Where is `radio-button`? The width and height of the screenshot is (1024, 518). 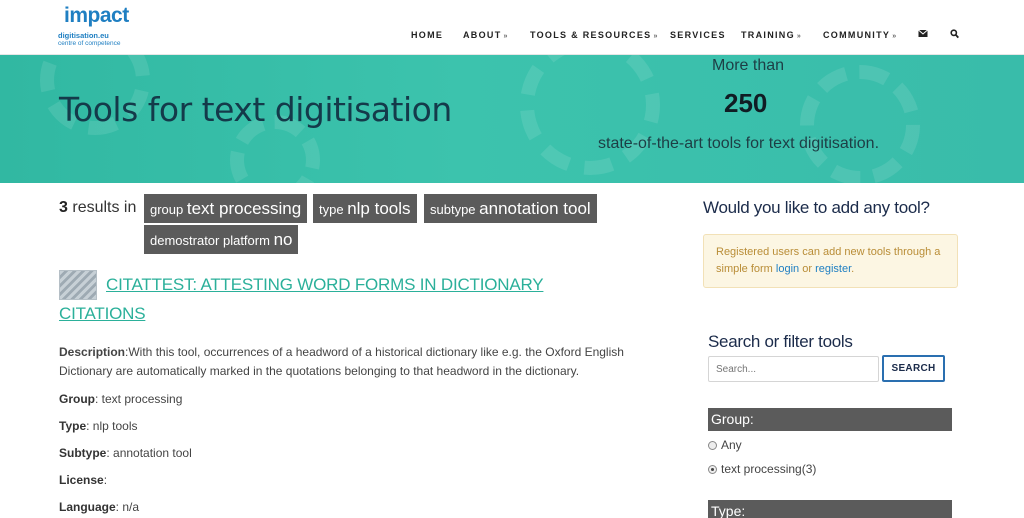
radio-button is located at coordinates (712, 445).